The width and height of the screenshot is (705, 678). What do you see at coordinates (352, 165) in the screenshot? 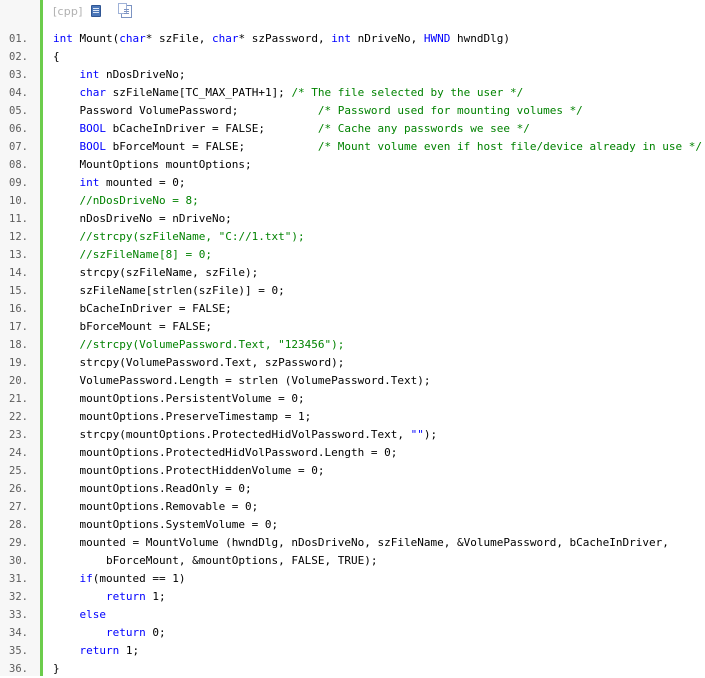
I see `code-line: 08. MountOptions mountOptions;` at bounding box center [352, 165].